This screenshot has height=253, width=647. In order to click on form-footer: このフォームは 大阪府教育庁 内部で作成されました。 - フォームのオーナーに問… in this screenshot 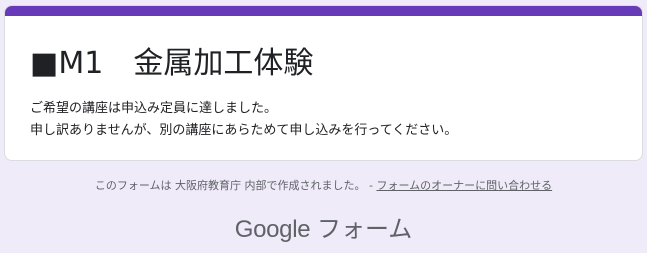, I will do `click(323, 186)`.